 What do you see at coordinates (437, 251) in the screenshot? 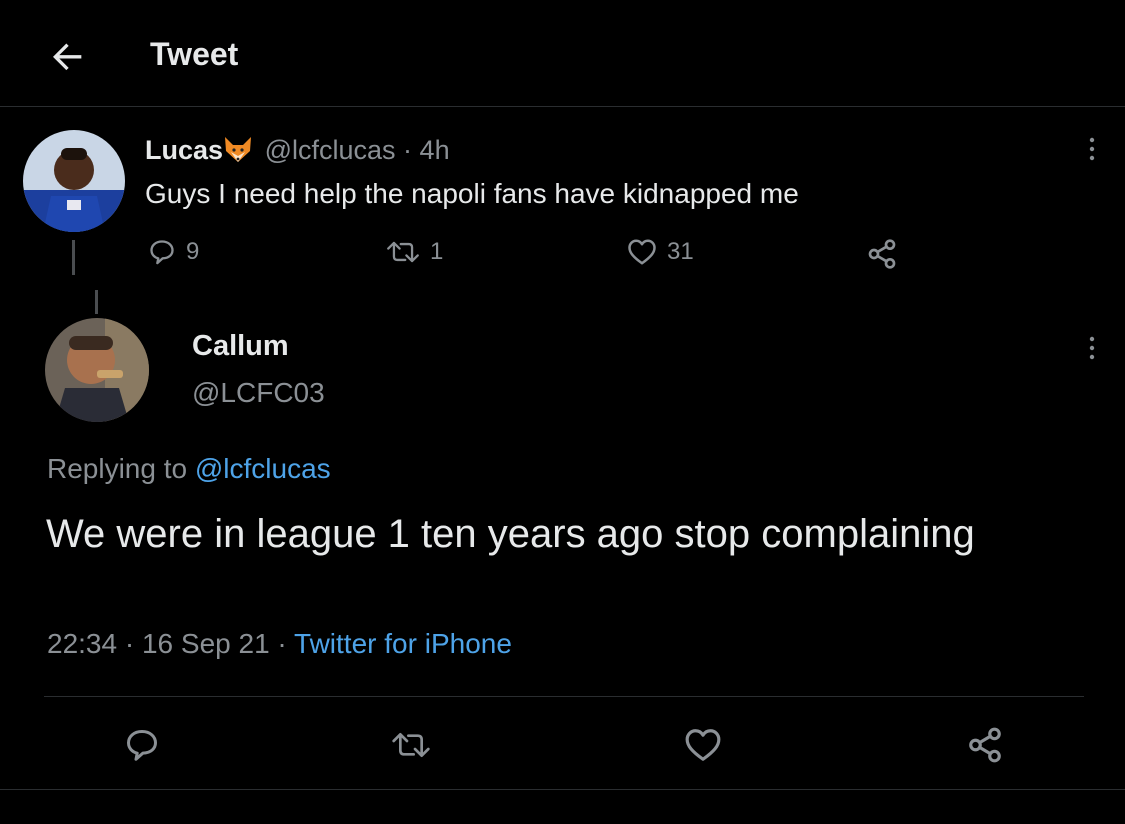
I see `retweet-count: 1` at bounding box center [437, 251].